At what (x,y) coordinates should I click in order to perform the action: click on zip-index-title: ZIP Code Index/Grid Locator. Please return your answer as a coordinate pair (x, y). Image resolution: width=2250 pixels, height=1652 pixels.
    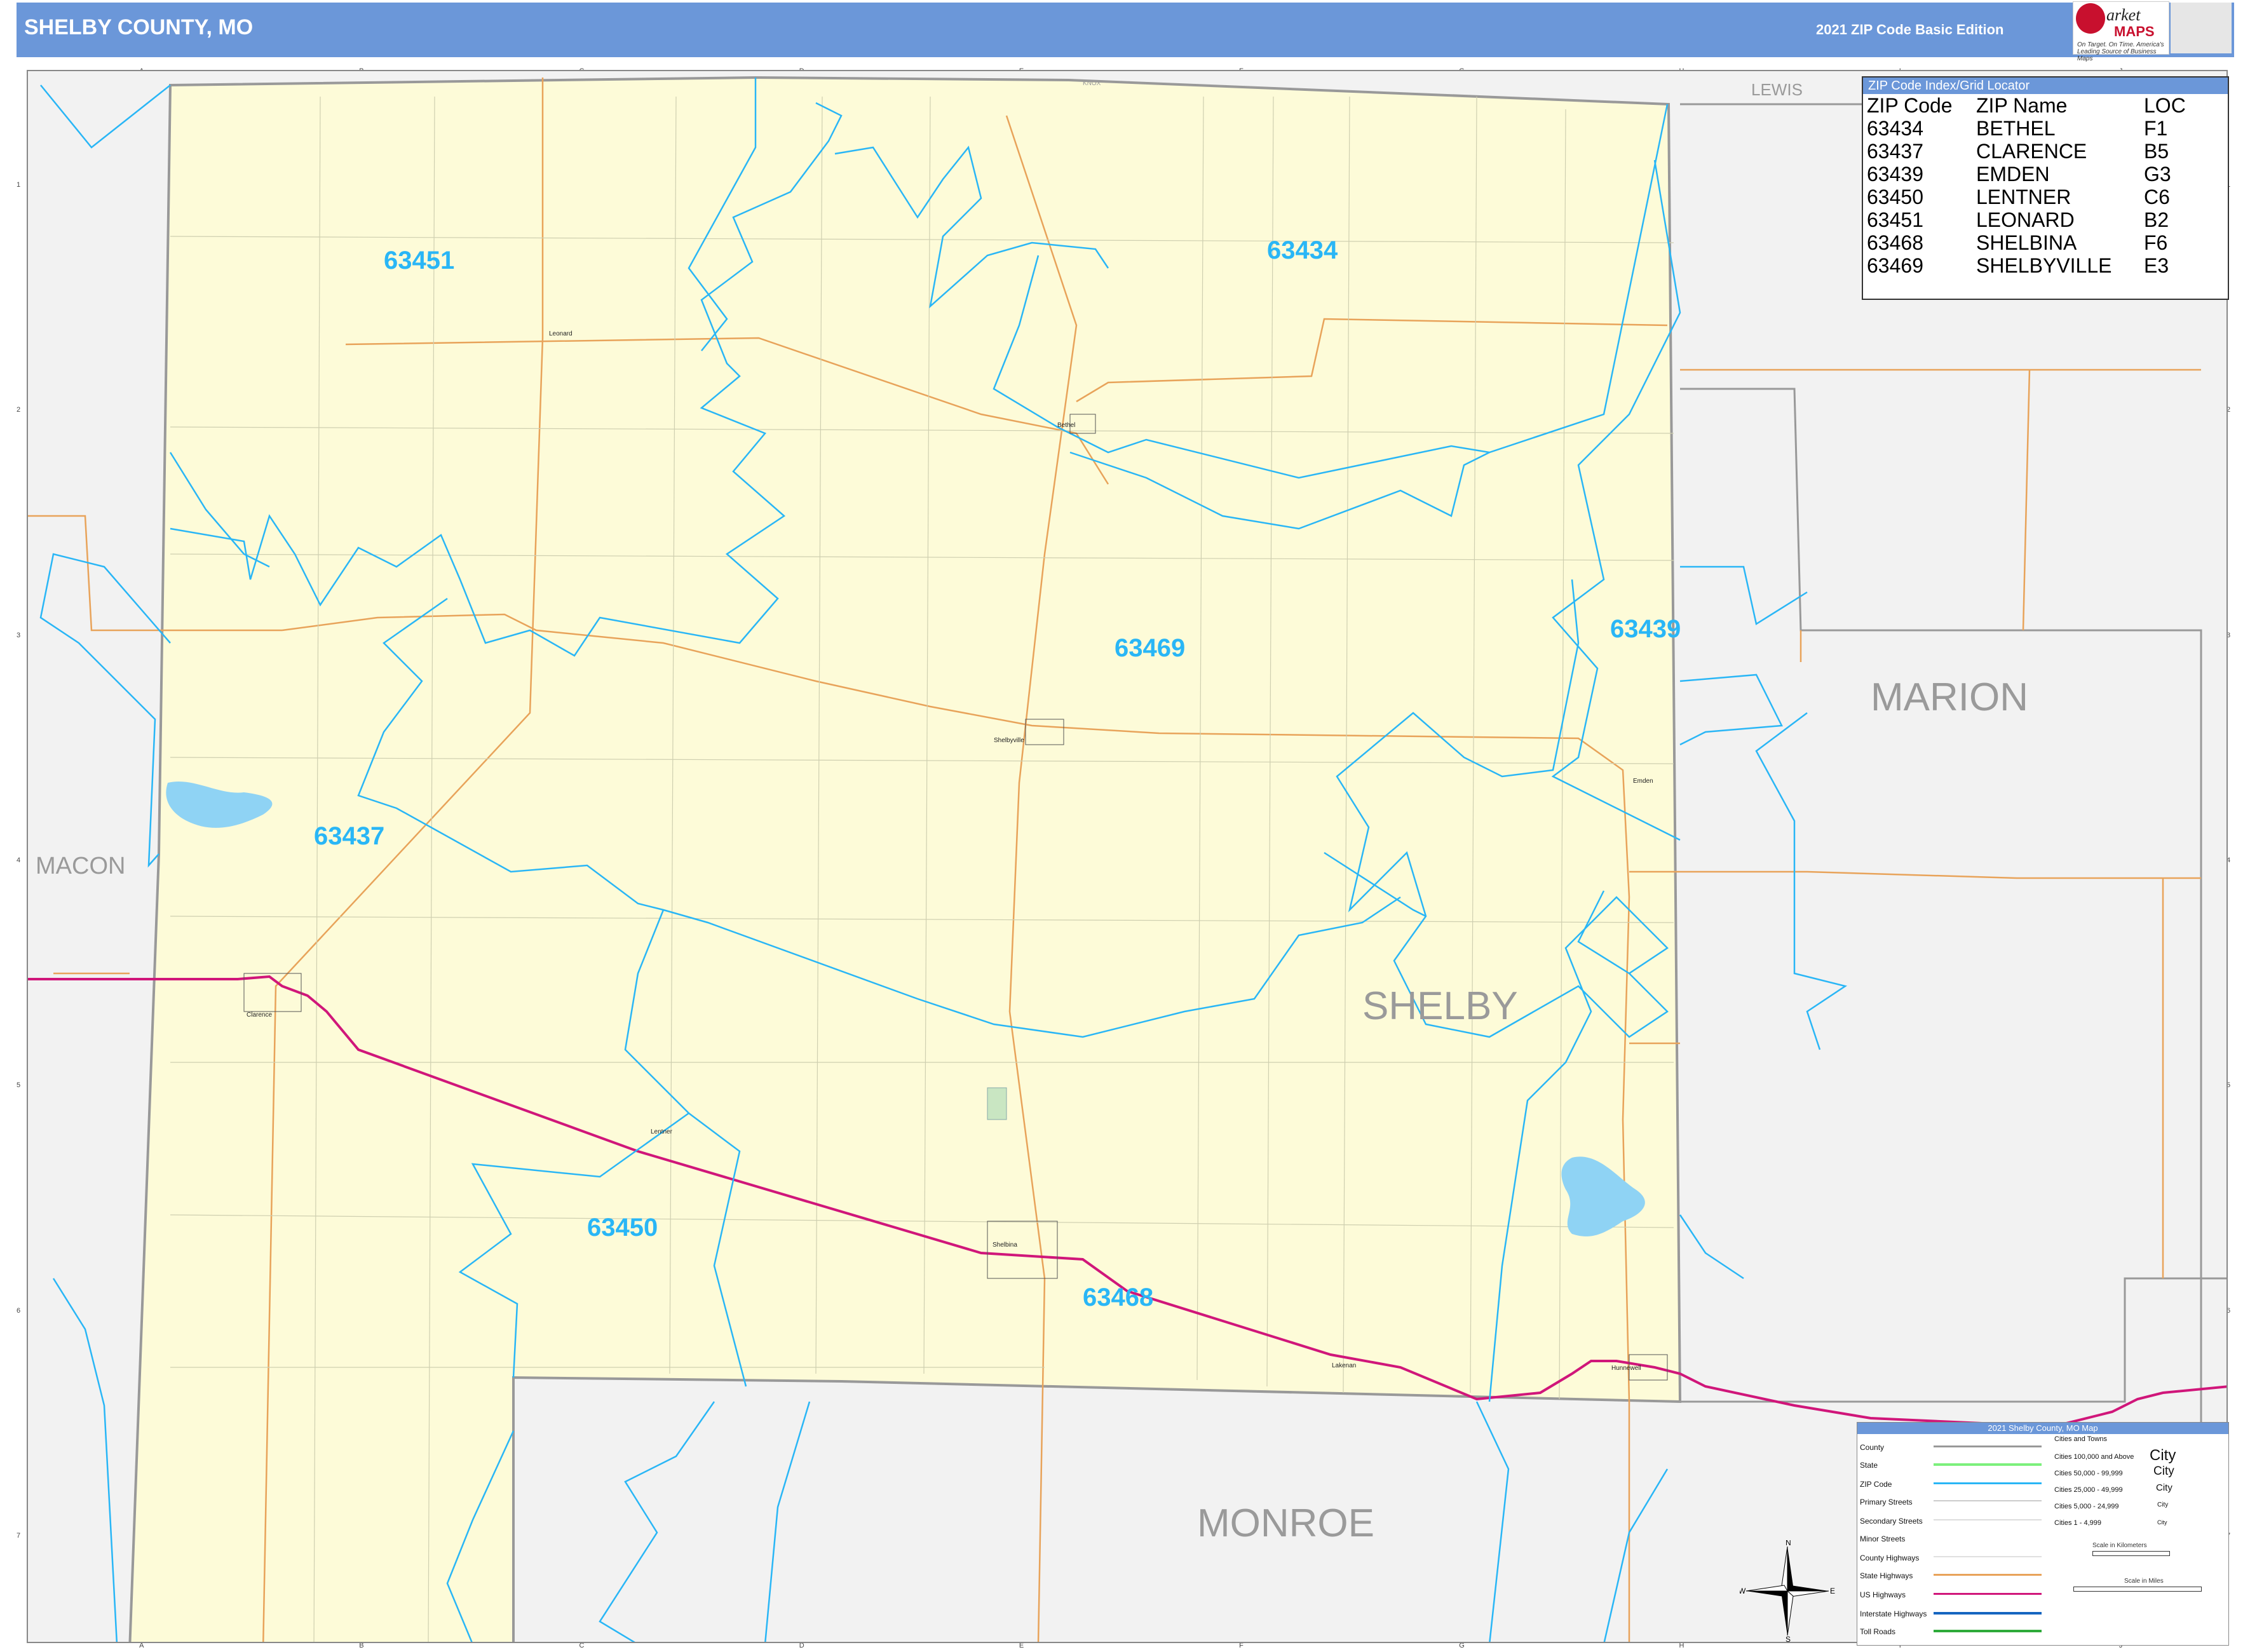
    Looking at the image, I should click on (2045, 86).